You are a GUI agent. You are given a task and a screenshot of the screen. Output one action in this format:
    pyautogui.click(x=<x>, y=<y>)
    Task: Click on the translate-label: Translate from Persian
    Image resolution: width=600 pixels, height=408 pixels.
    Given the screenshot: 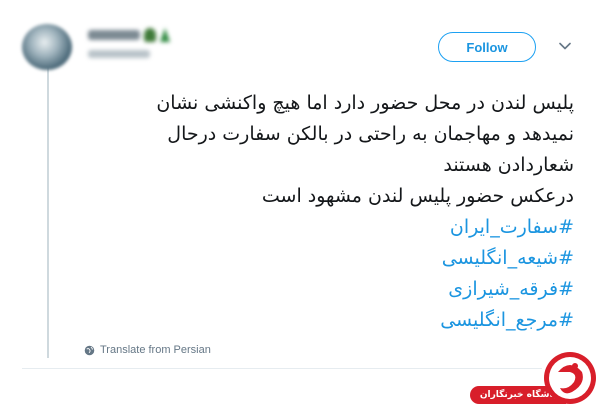 What is the action you would take?
    pyautogui.click(x=155, y=350)
    